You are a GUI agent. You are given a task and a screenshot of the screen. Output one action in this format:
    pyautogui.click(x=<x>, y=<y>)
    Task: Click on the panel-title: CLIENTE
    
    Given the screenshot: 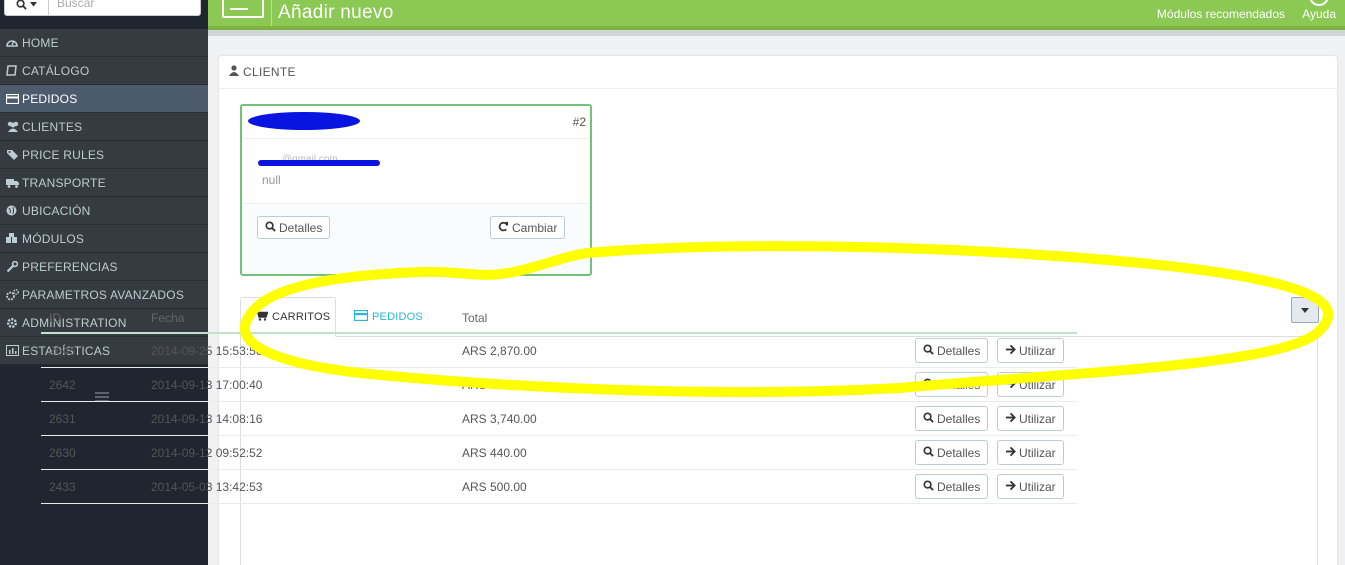 What is the action you would take?
    pyautogui.click(x=269, y=72)
    